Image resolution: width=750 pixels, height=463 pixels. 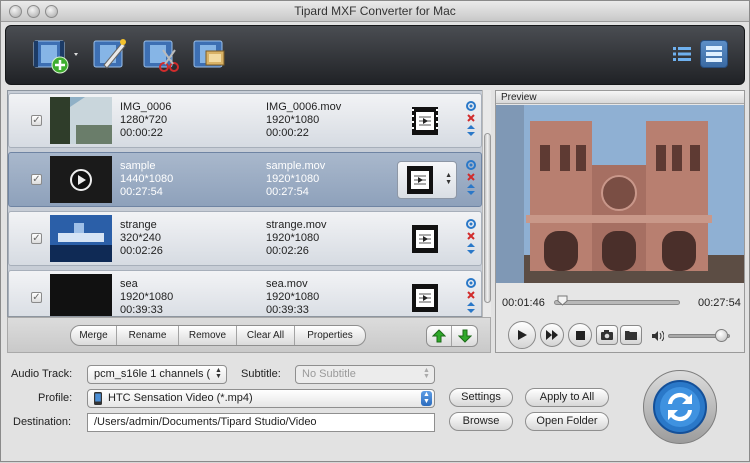 What do you see at coordinates (287, 310) in the screenshot?
I see `output-duration: 00:39:33` at bounding box center [287, 310].